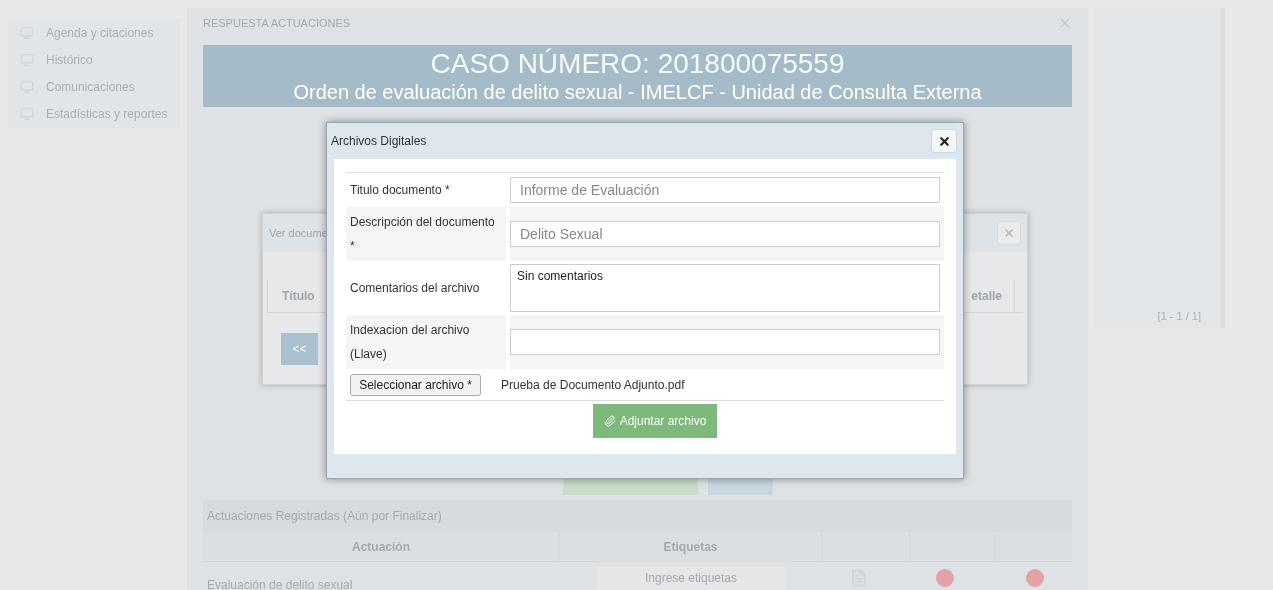  I want to click on case-subtitle: Orden de evaluación de delito sexual - IMELCF - Unidad de Consulta Externa, so click(637, 92).